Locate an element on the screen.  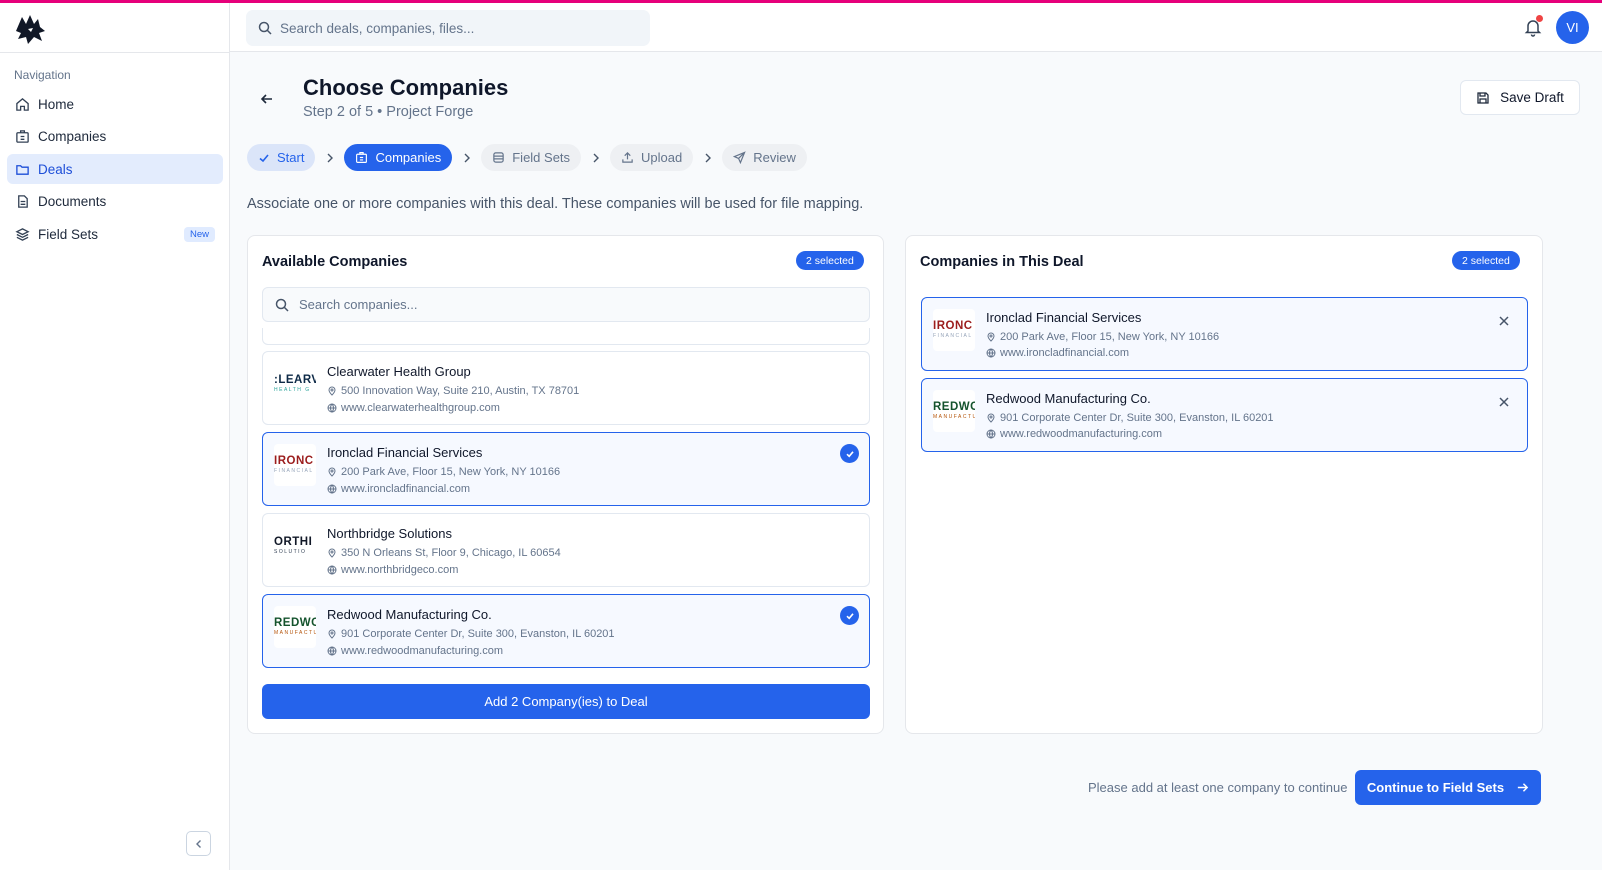
continue-button: Continue to Field Sets is located at coordinates (1448, 787).